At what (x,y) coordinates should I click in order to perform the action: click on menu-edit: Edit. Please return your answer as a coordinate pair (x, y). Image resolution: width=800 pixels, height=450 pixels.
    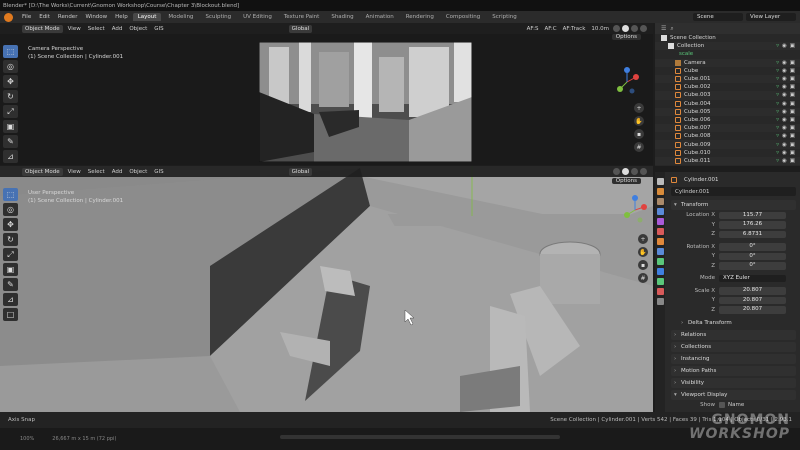
    Looking at the image, I should click on (44, 17).